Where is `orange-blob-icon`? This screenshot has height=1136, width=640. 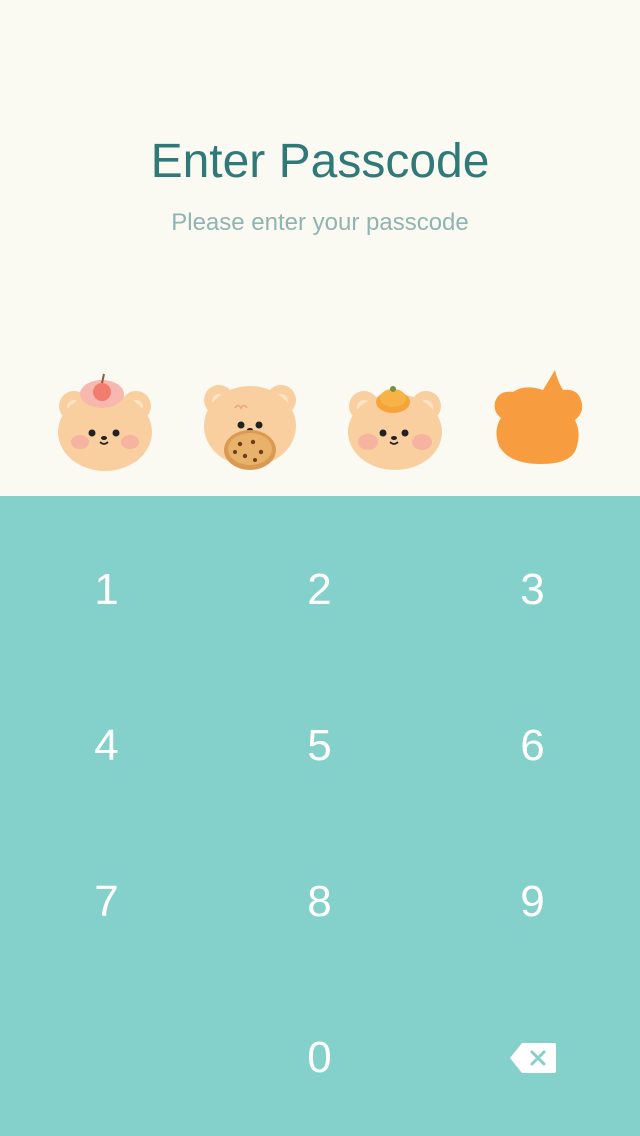
orange-blob-icon is located at coordinates (540, 415).